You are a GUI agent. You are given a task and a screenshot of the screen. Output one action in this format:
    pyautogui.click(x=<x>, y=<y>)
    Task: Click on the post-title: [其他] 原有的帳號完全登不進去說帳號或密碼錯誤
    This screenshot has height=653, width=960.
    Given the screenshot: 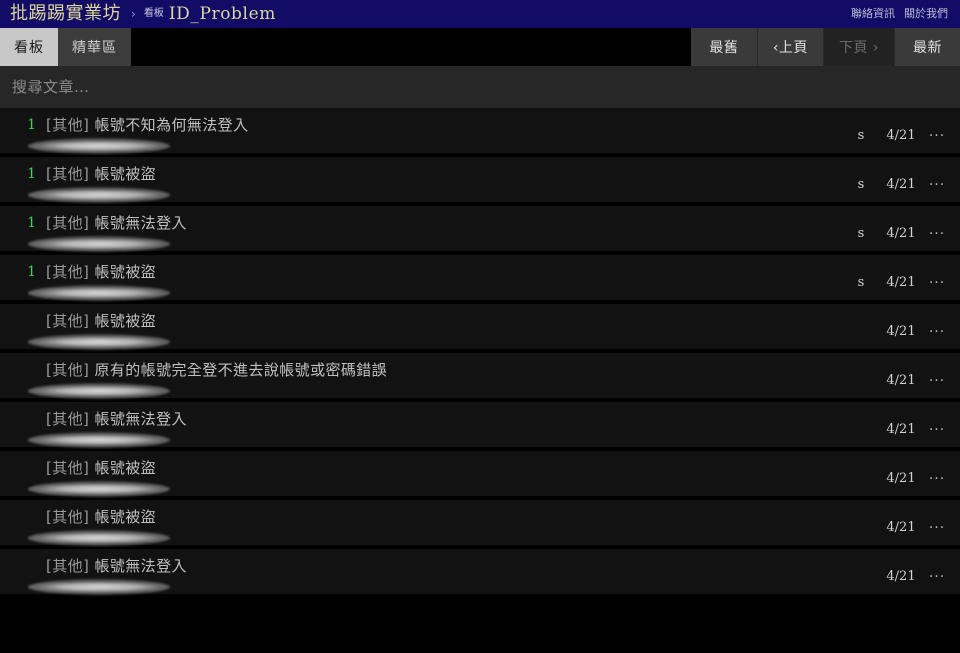 What is the action you would take?
    pyautogui.click(x=445, y=370)
    